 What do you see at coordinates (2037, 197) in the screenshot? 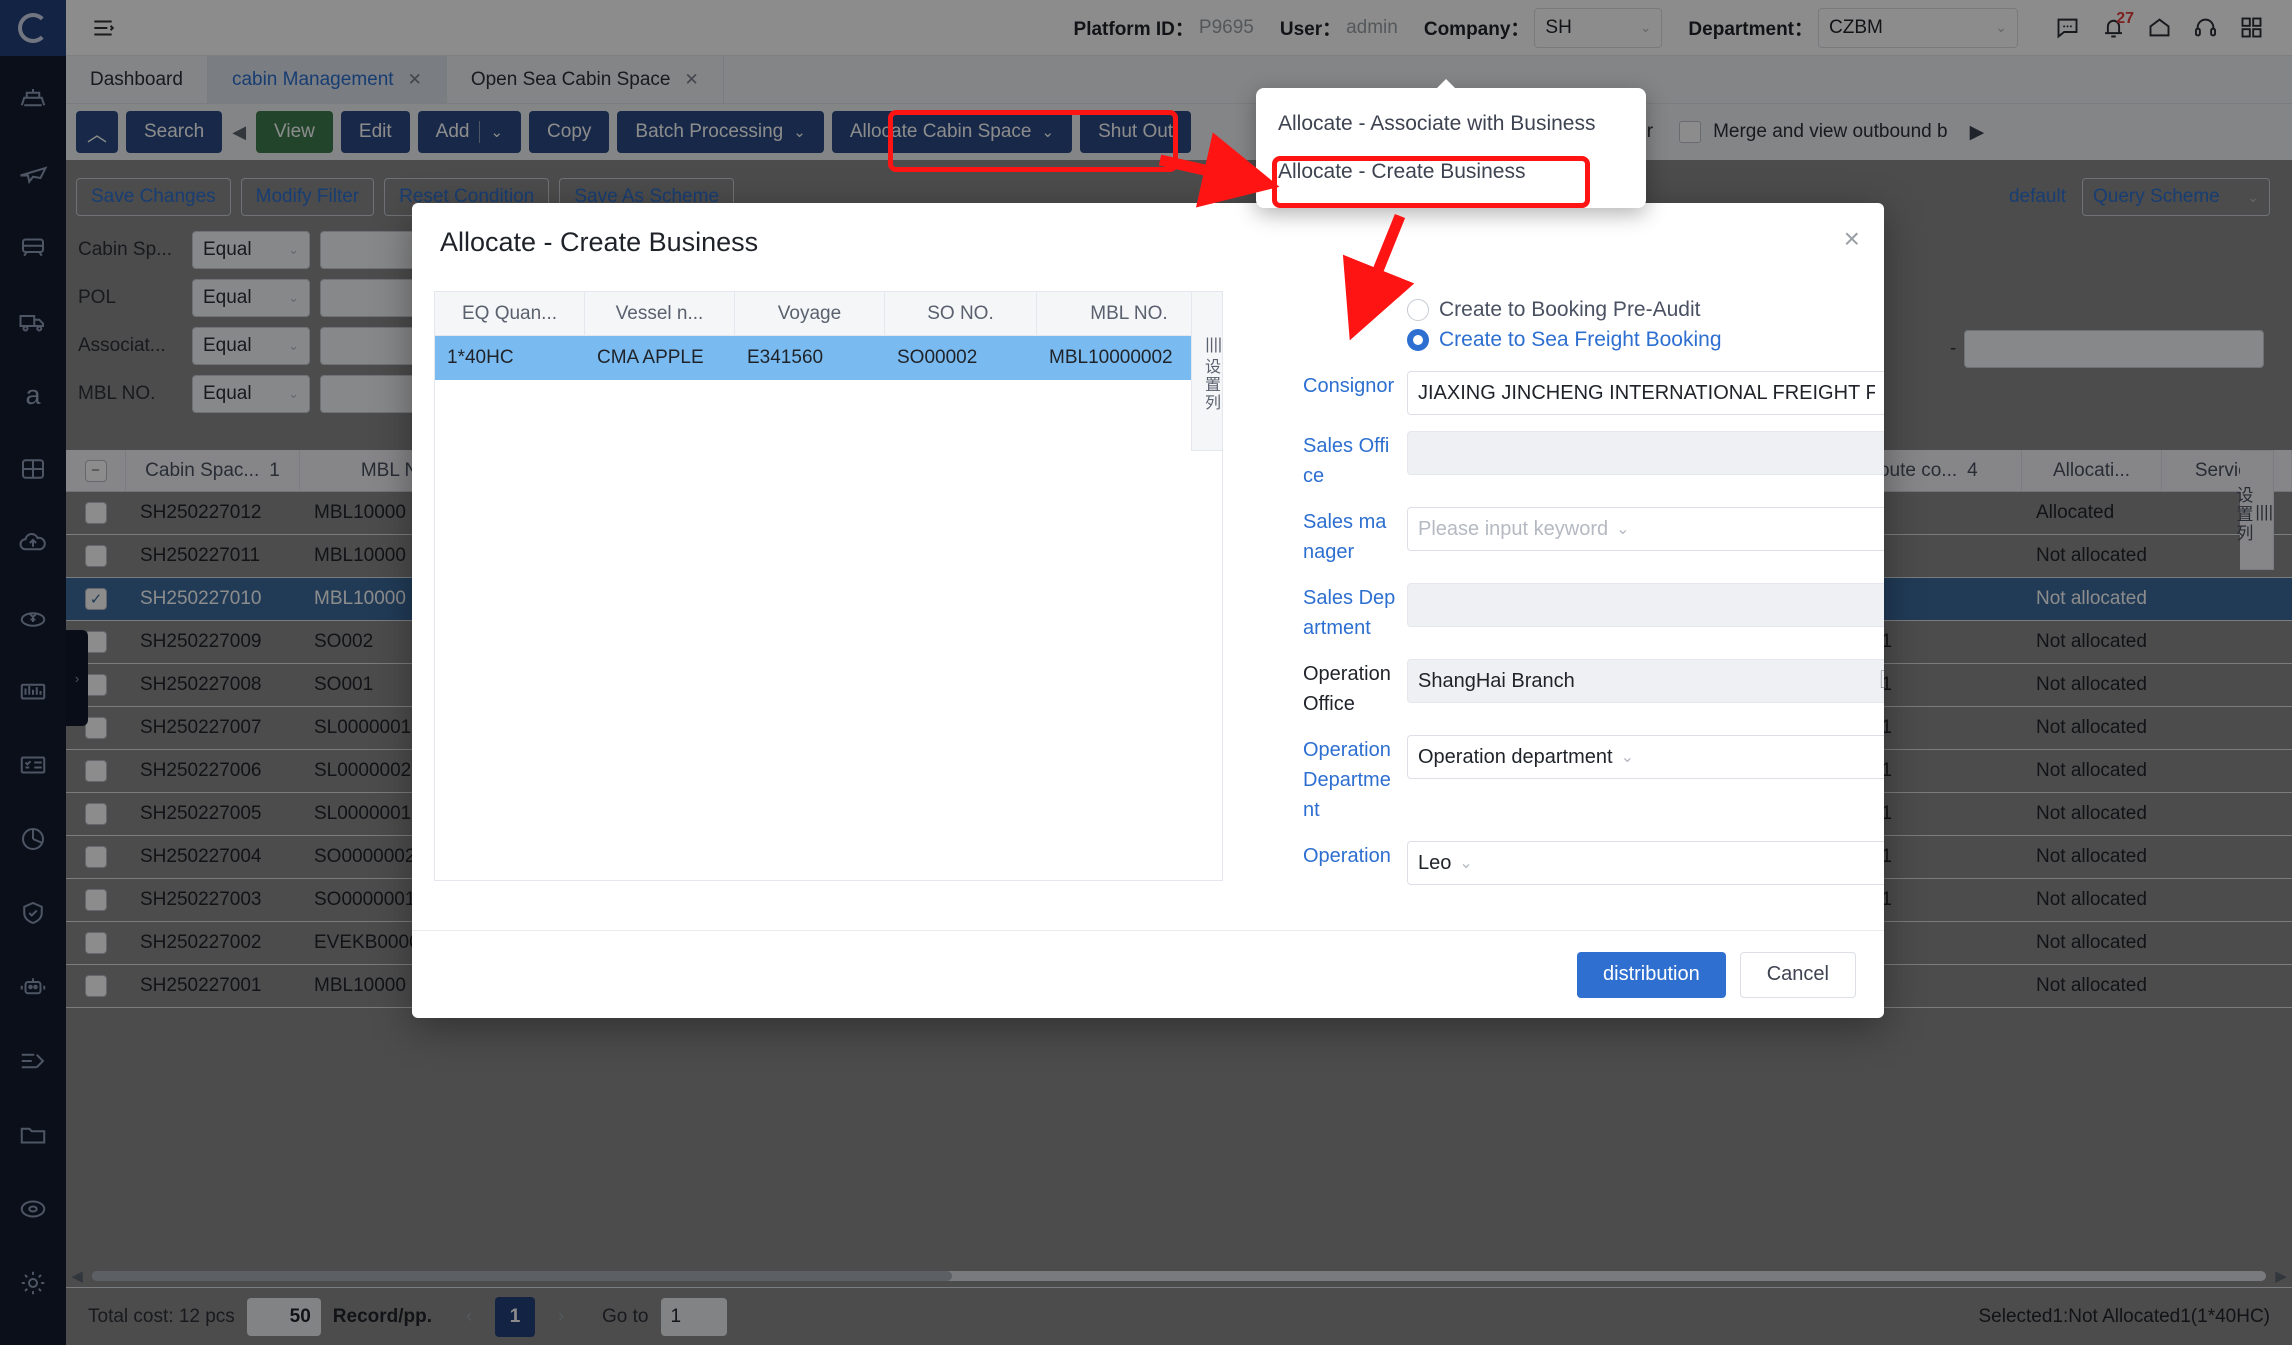
I see `default-scheme-label: default` at bounding box center [2037, 197].